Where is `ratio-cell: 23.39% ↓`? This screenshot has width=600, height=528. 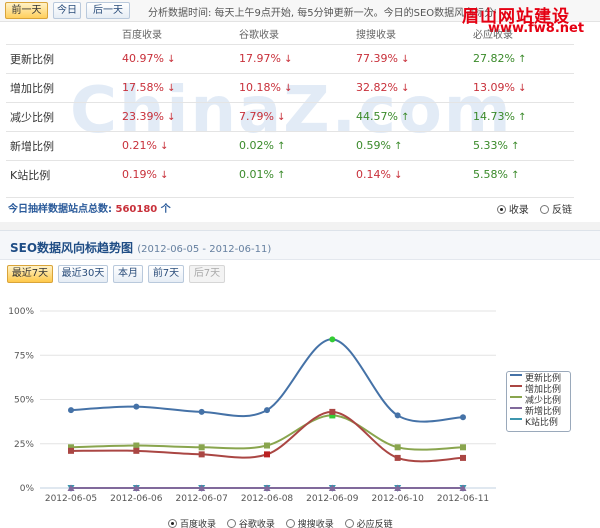 ratio-cell: 23.39% ↓ is located at coordinates (164, 116).